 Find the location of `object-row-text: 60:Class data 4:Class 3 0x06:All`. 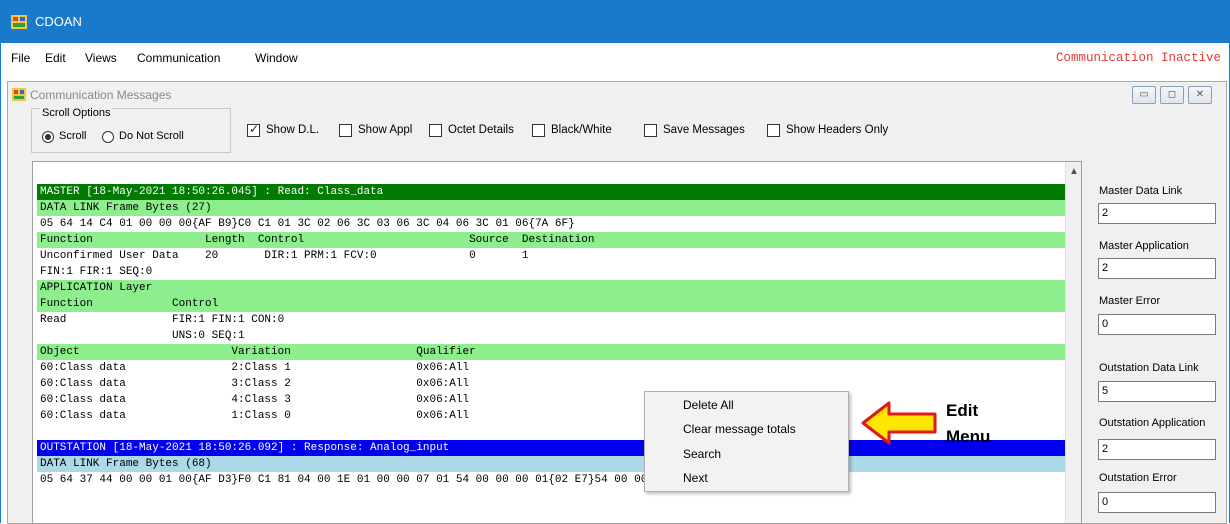

object-row-text: 60:Class data 4:Class 3 0x06:All is located at coordinates (255, 400).